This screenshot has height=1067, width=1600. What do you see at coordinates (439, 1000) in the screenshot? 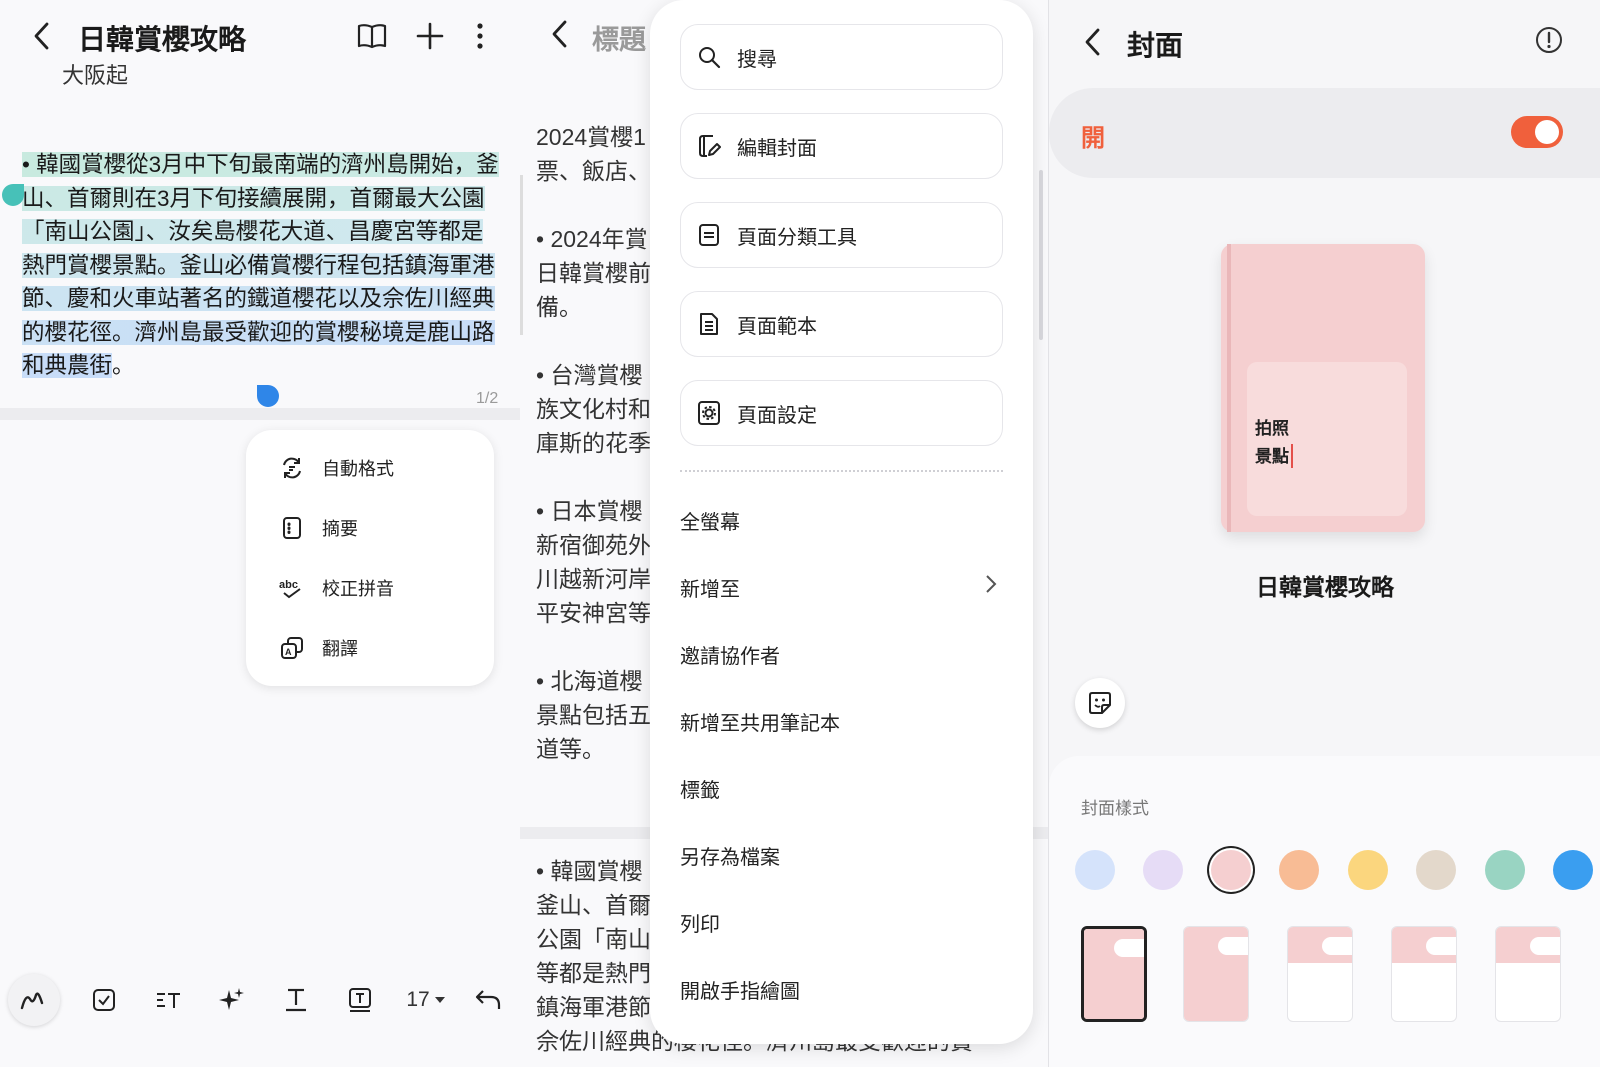
I see `caret-down-icon` at bounding box center [439, 1000].